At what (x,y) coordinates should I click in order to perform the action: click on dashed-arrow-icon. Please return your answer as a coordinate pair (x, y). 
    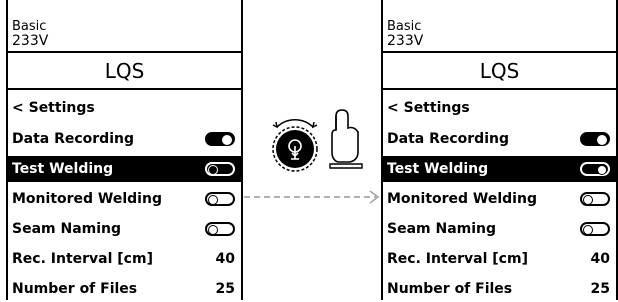
    Looking at the image, I should click on (312, 197).